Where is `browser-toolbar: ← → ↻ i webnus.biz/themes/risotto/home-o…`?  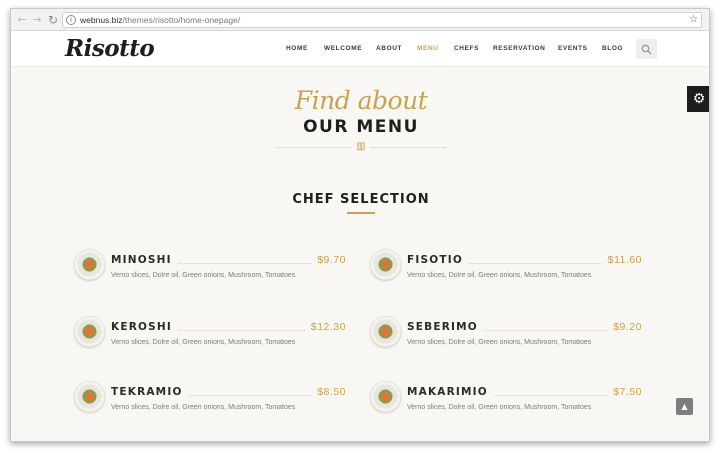 browser-toolbar: ← → ↻ i webnus.biz/themes/risotto/home-o… is located at coordinates (360, 20).